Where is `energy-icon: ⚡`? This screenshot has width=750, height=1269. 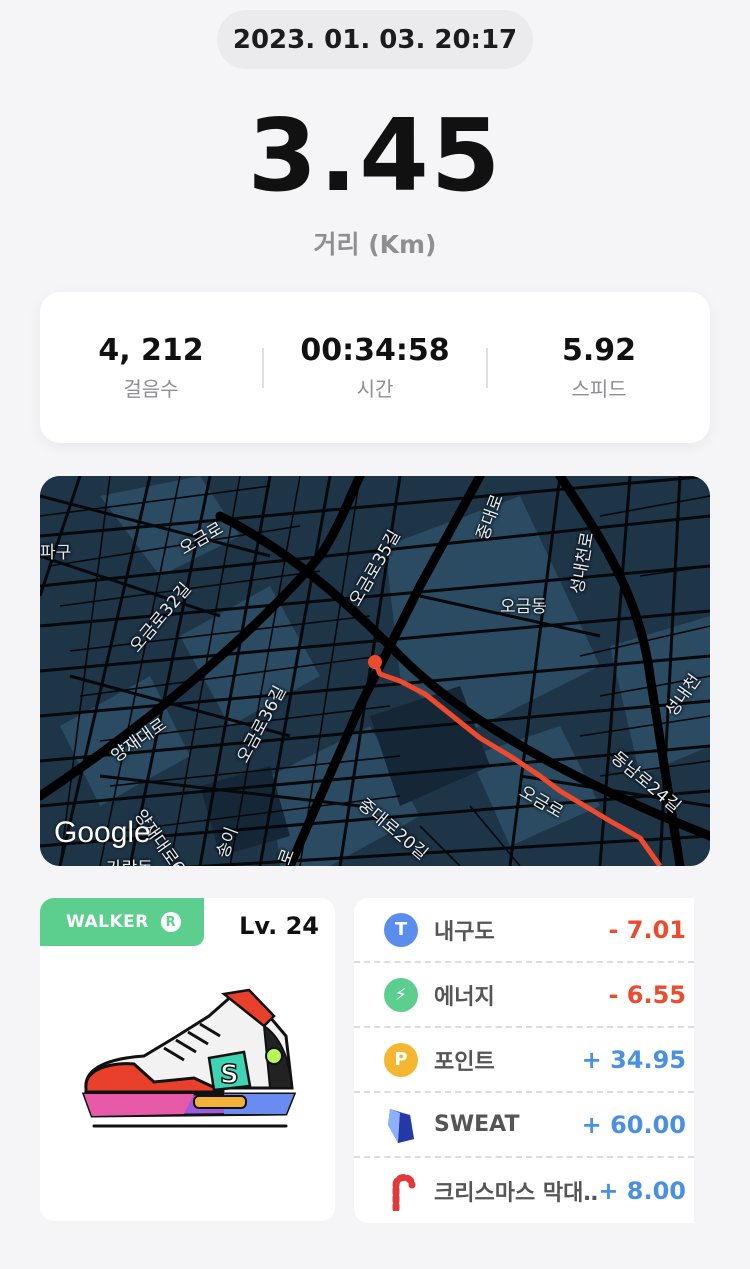
energy-icon: ⚡ is located at coordinates (401, 994).